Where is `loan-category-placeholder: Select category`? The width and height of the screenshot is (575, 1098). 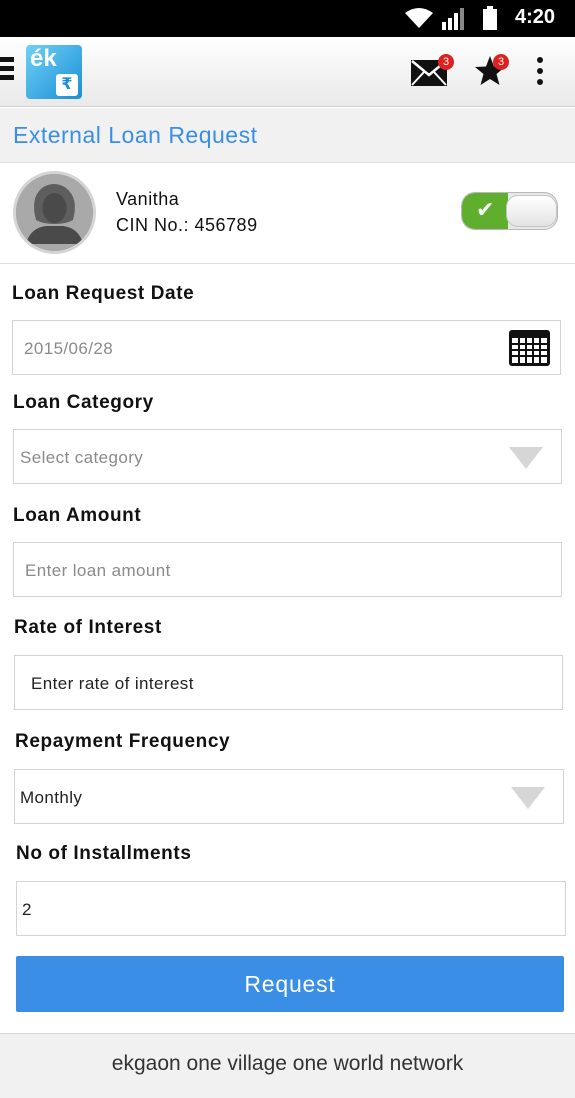
loan-category-placeholder: Select category is located at coordinates (82, 457).